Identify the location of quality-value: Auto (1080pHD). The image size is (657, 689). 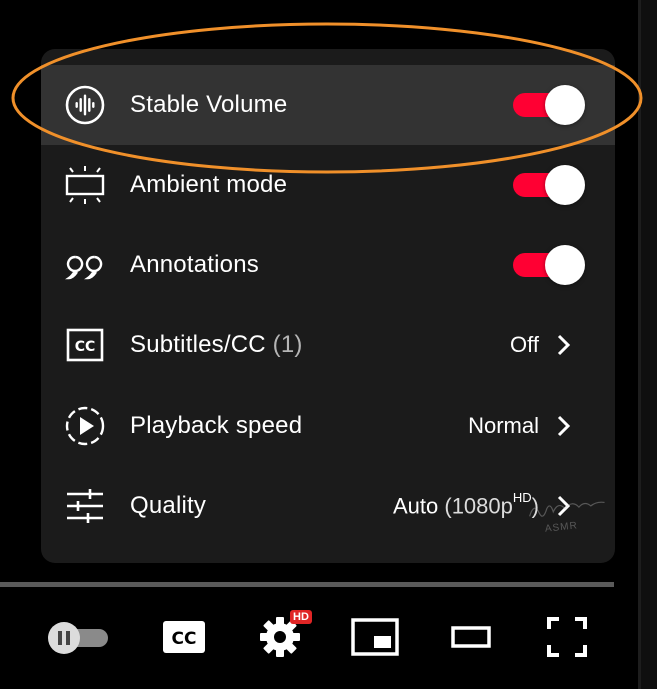
(465, 504).